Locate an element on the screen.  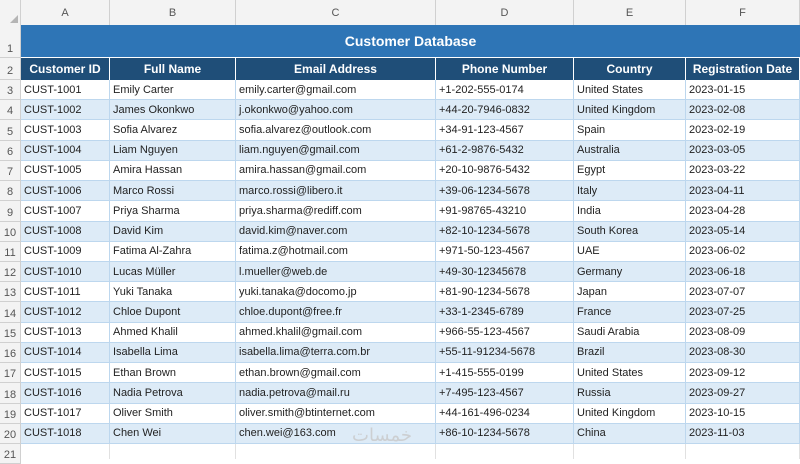
table-cell: 2023-08-30 is located at coordinates (743, 353).